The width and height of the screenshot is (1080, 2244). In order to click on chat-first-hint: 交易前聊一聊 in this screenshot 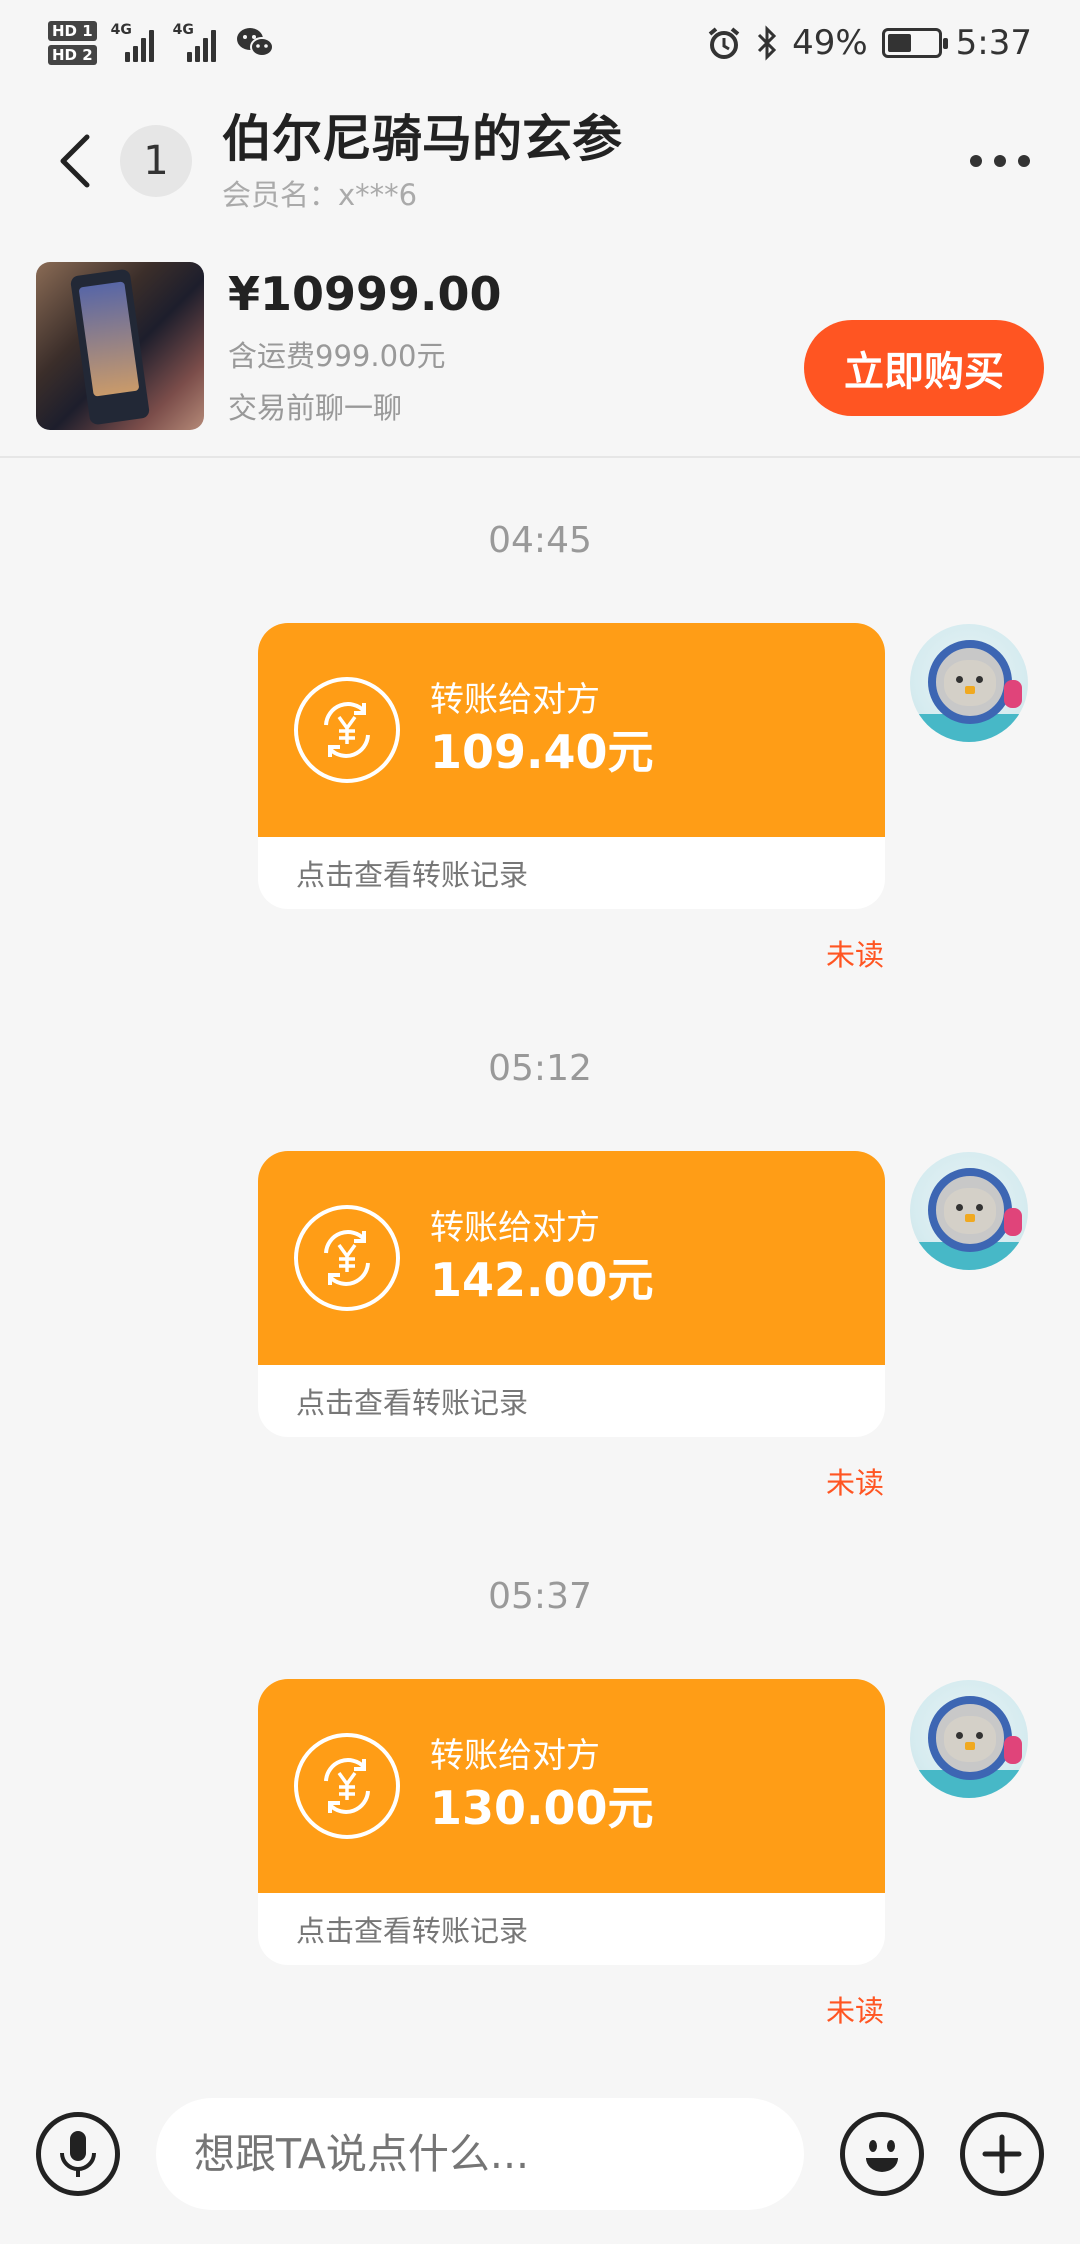, I will do `click(315, 408)`.